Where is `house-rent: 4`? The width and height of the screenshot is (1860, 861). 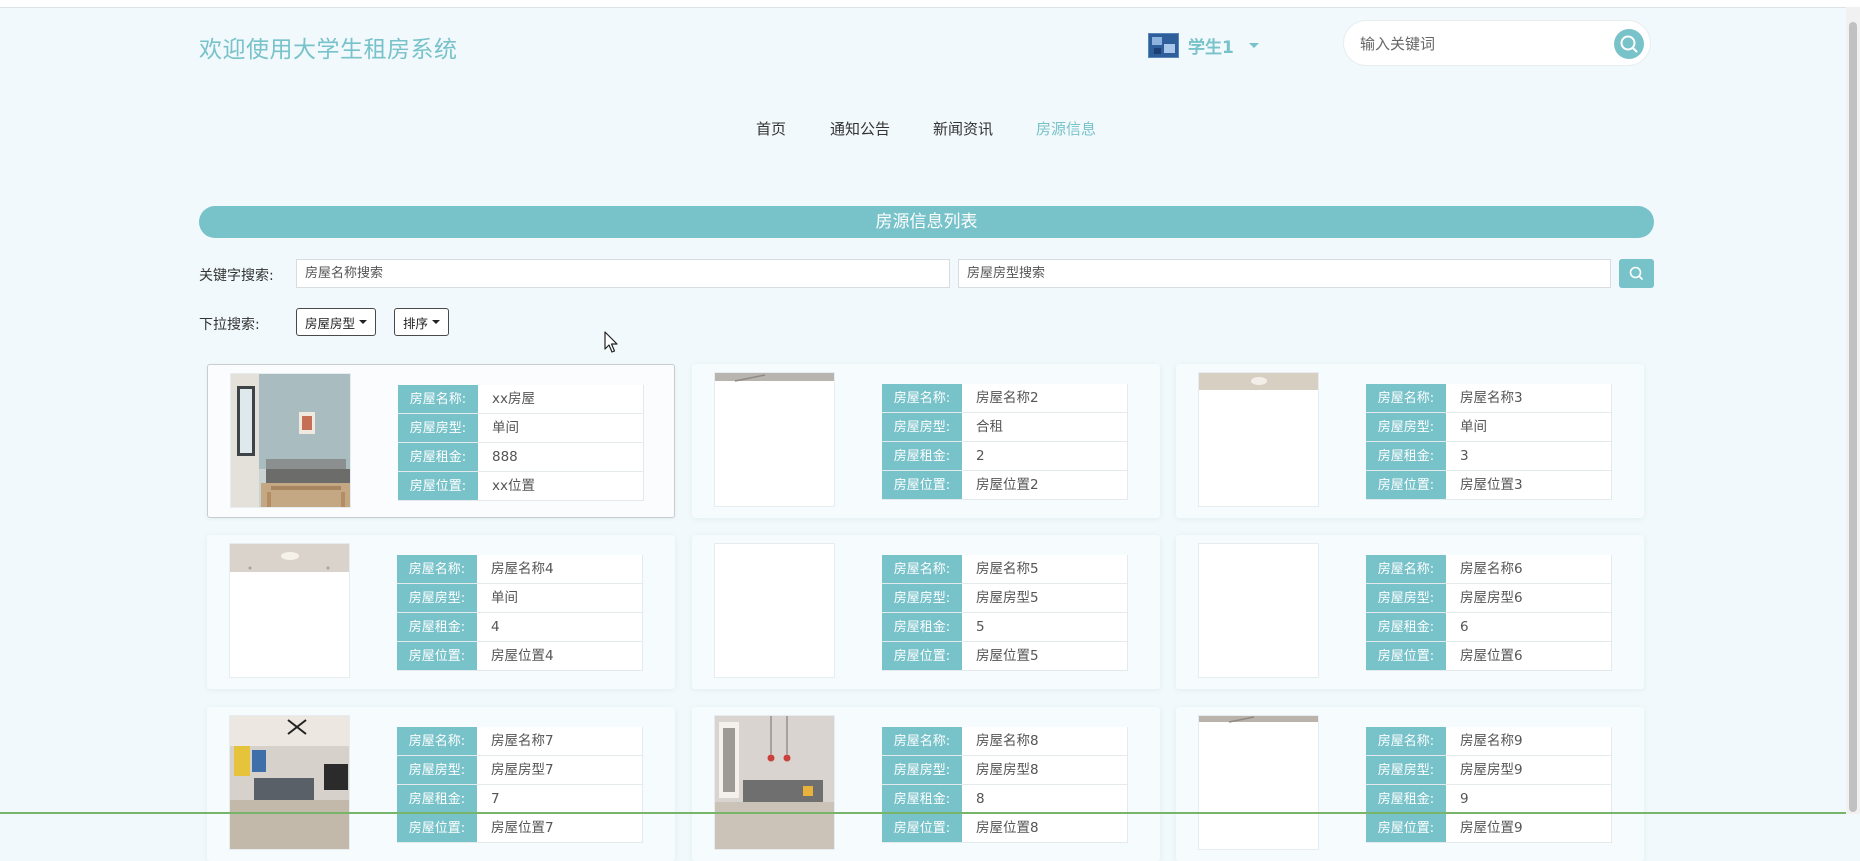 house-rent: 4 is located at coordinates (560, 627).